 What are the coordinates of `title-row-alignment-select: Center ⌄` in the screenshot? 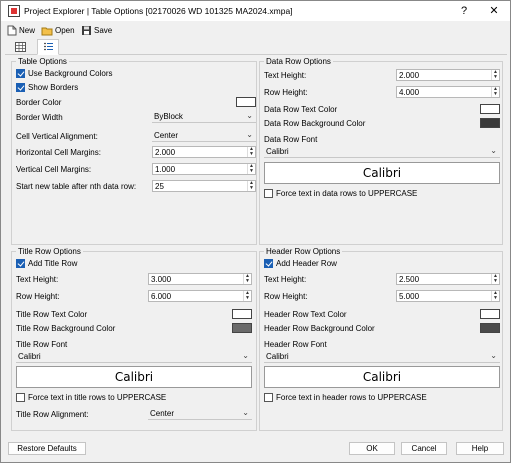 It's located at (200, 414).